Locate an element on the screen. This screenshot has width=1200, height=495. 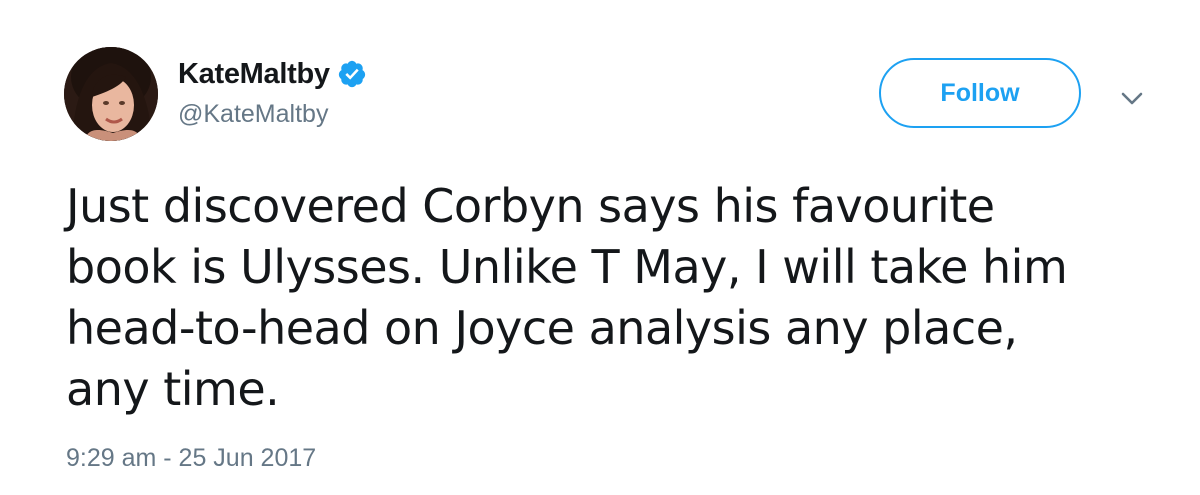
profile-photo is located at coordinates (111, 94).